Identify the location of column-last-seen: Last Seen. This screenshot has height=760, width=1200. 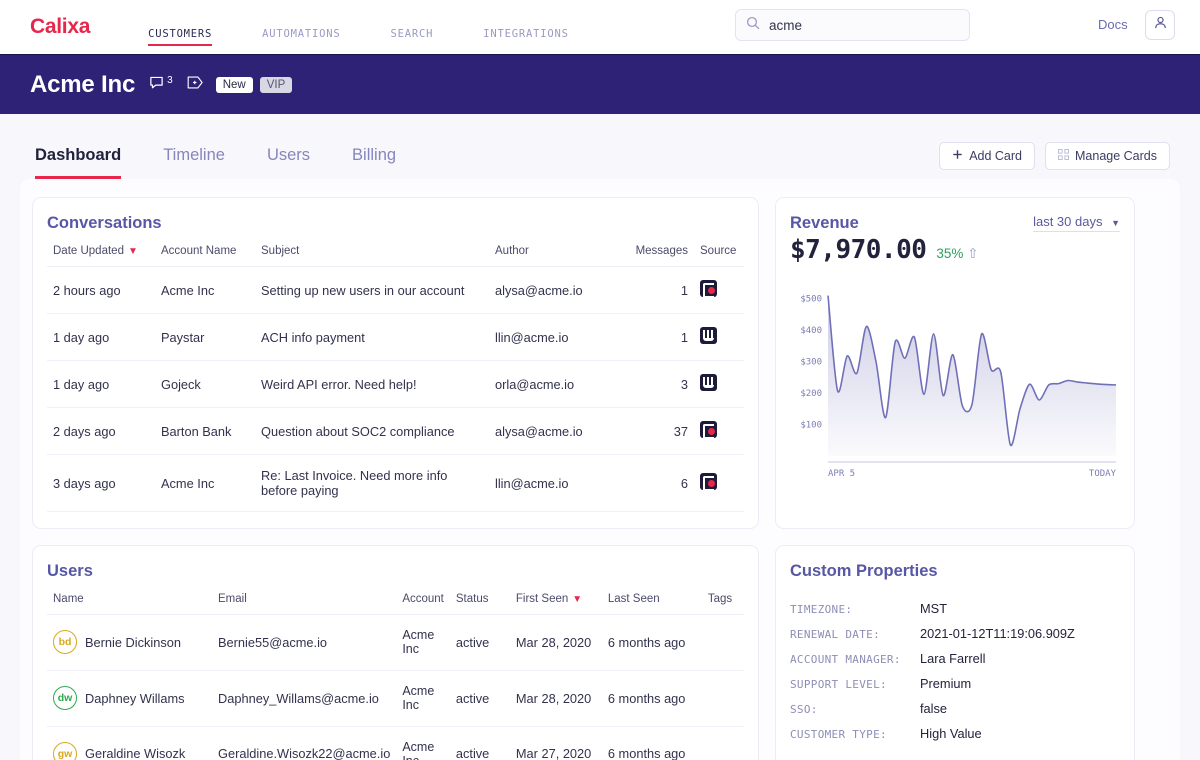
(651, 604).